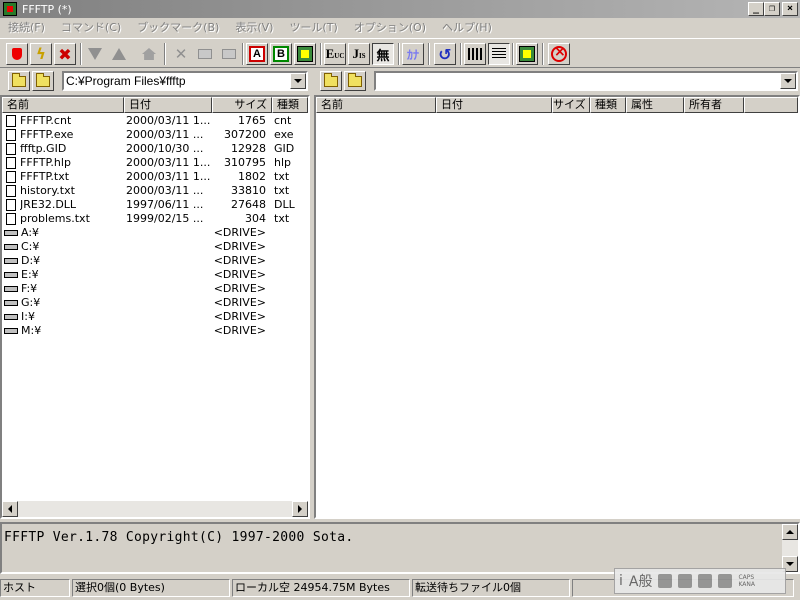 This screenshot has width=800, height=600. I want to click on table-row: A:¥ <DRIVE>, so click(155, 233).